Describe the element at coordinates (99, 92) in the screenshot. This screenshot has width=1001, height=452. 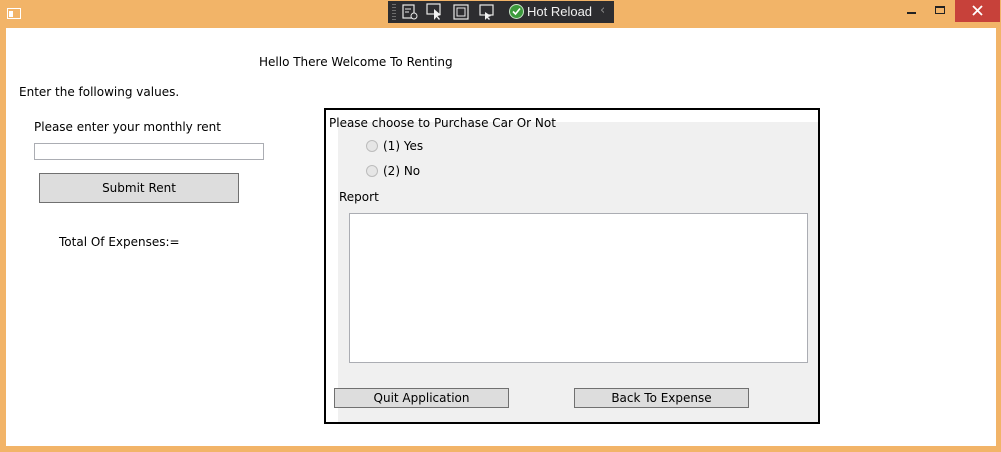
I see `instruction-label: Enter the following values.` at that location.